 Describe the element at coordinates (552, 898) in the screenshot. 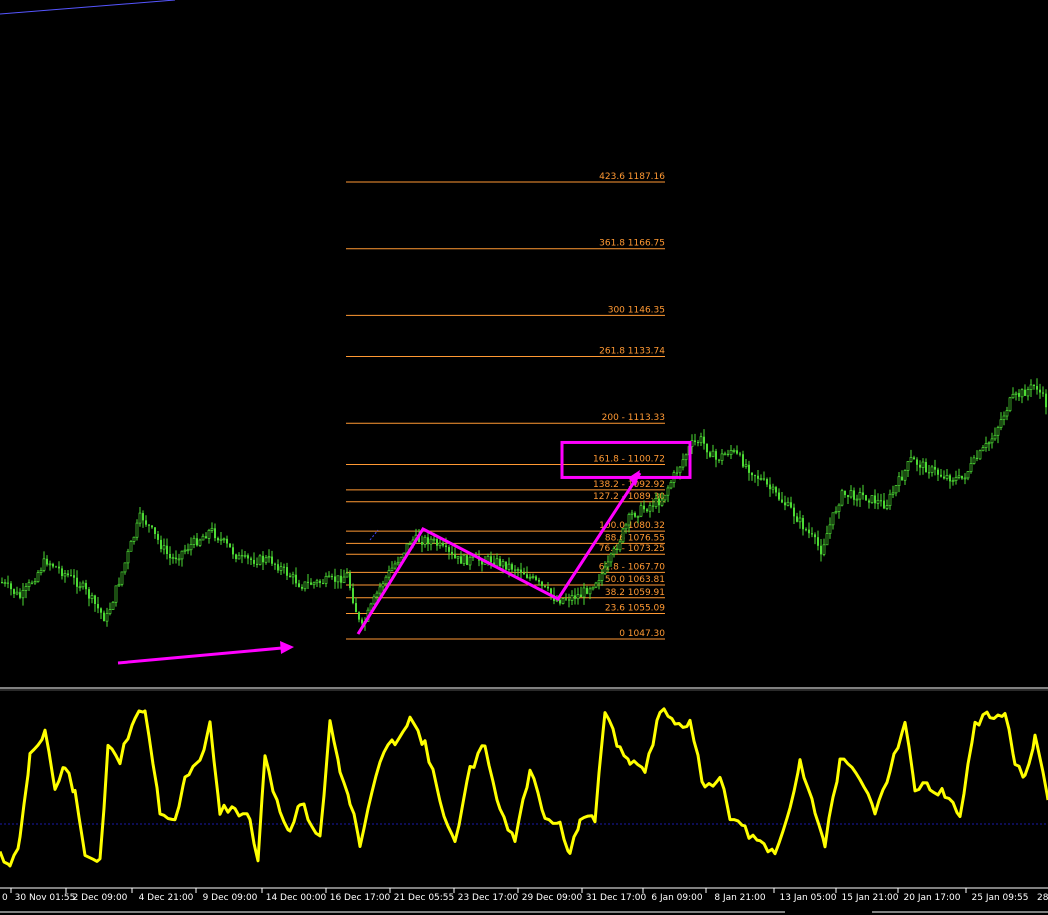

I see `time-label: 29 Dec 09:00` at that location.